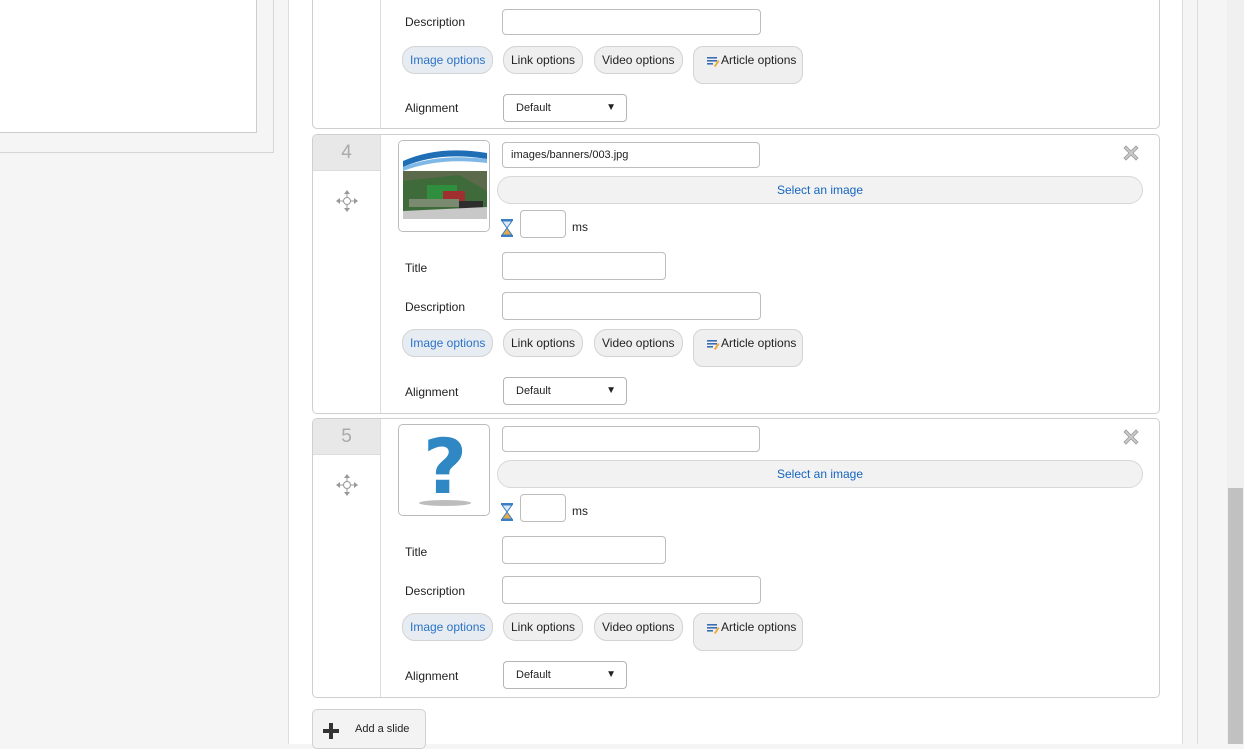 The width and height of the screenshot is (1244, 749). I want to click on slide-number: 4, so click(346, 153).